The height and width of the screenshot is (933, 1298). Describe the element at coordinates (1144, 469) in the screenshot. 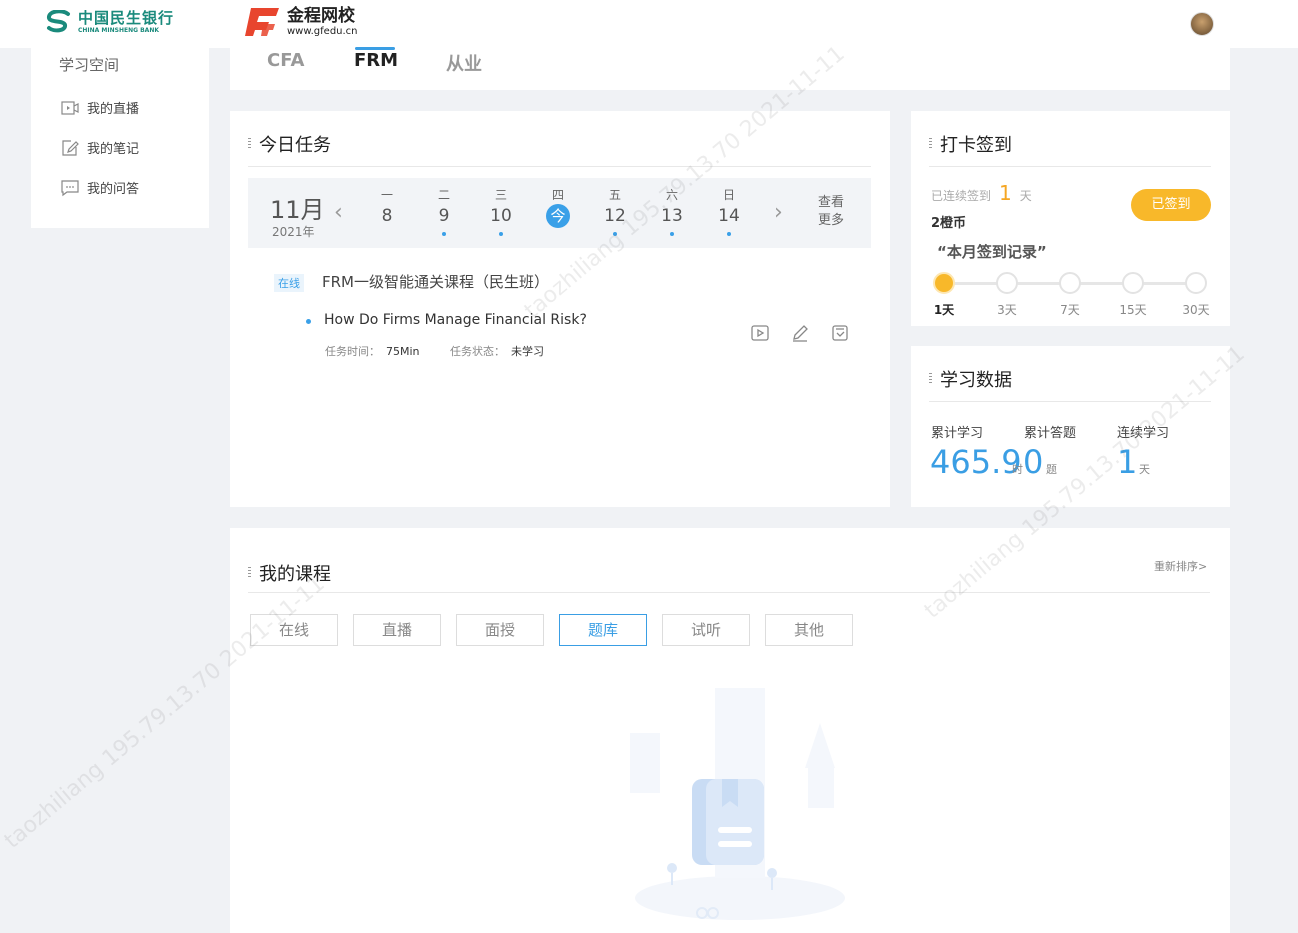

I see `streak-study-unit: 天` at that location.